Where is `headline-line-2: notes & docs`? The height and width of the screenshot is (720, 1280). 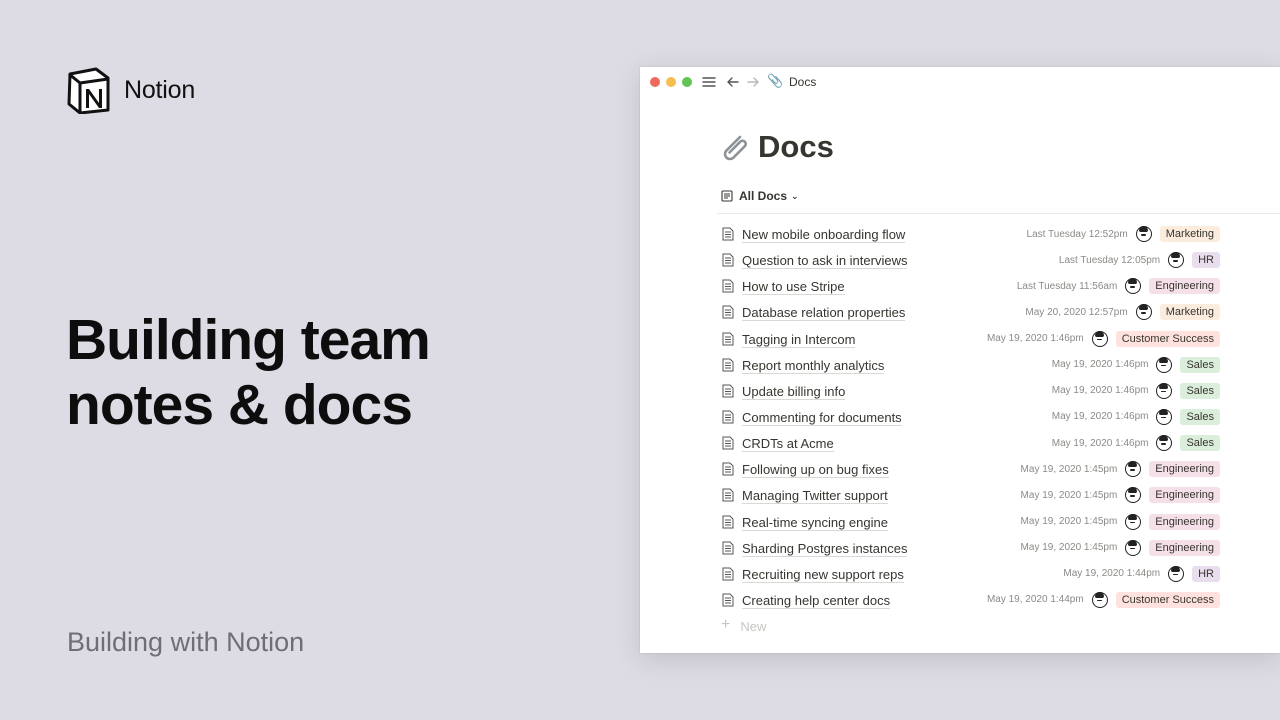 headline-line-2: notes & docs is located at coordinates (239, 405).